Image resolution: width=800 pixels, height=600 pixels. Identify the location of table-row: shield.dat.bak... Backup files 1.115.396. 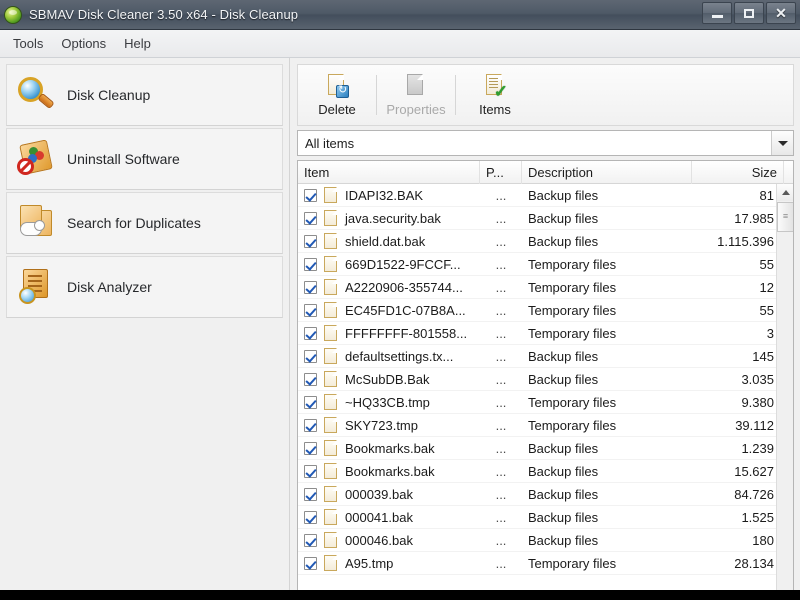
(538, 241).